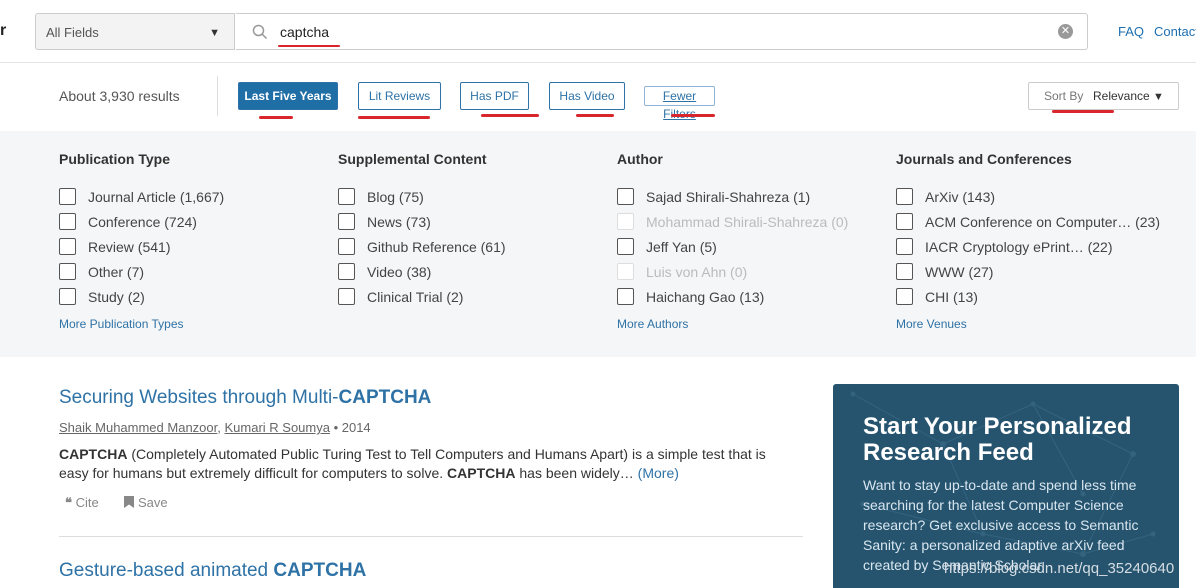 Image resolution: width=1196 pixels, height=588 pixels. I want to click on more-link: (More), so click(658, 473).